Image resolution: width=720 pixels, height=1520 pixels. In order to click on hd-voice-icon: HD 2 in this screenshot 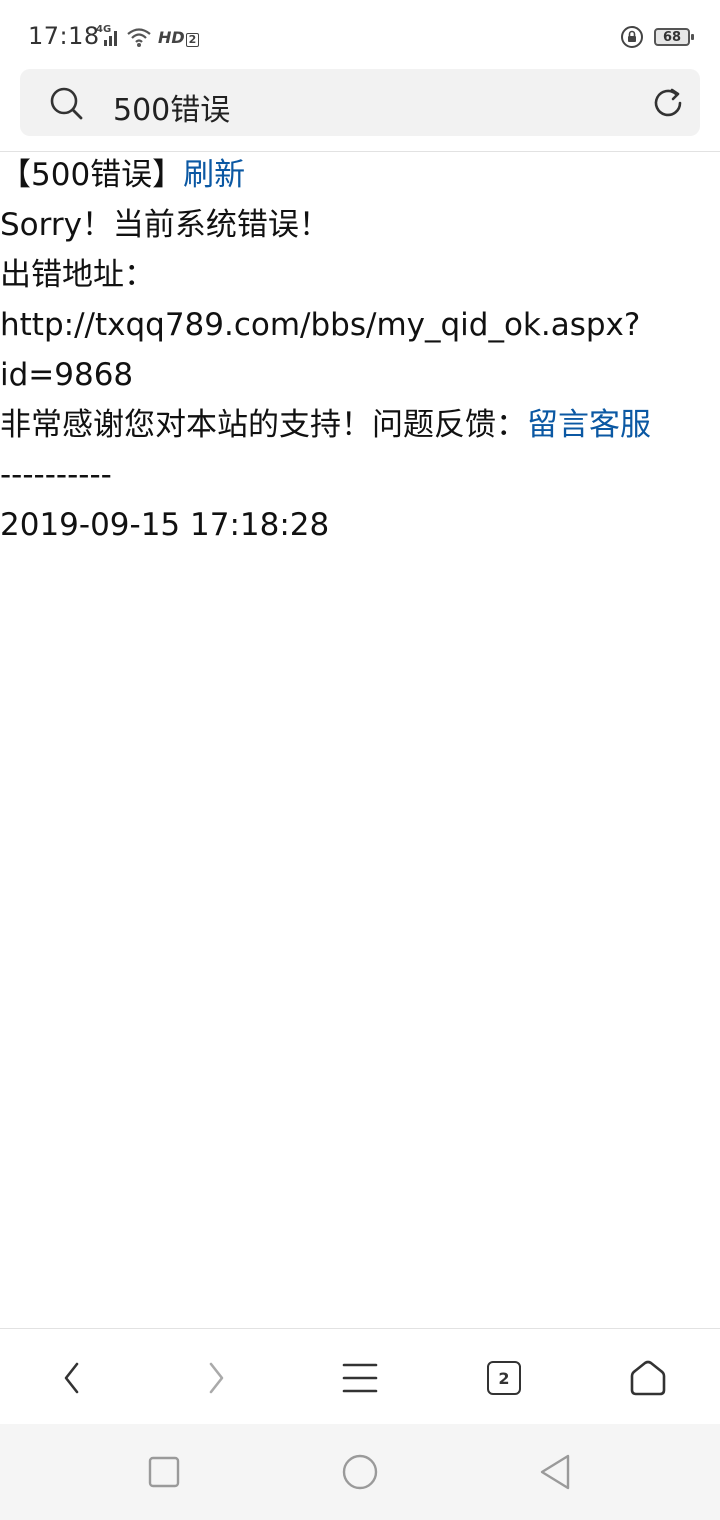, I will do `click(179, 37)`.